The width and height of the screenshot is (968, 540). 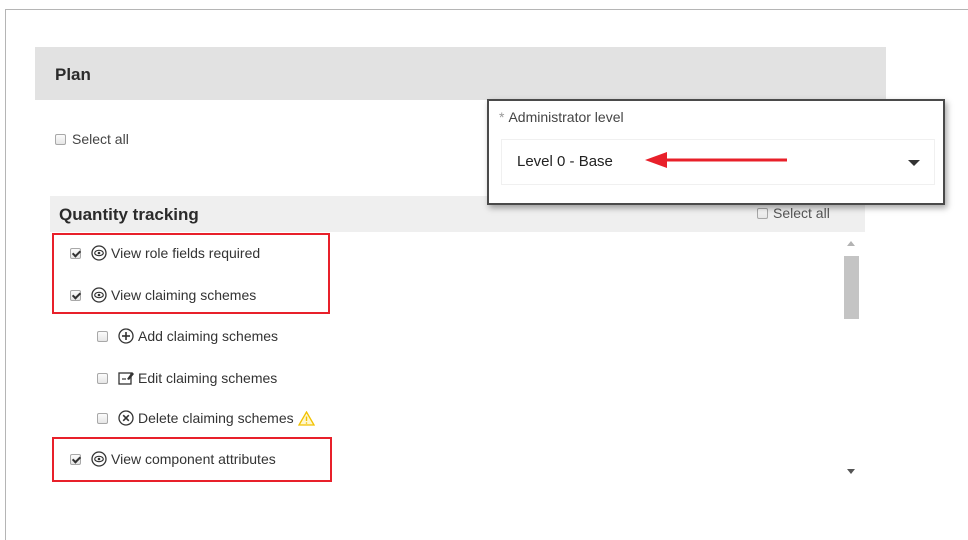 What do you see at coordinates (716, 160) in the screenshot?
I see `annotation-arrow-icon` at bounding box center [716, 160].